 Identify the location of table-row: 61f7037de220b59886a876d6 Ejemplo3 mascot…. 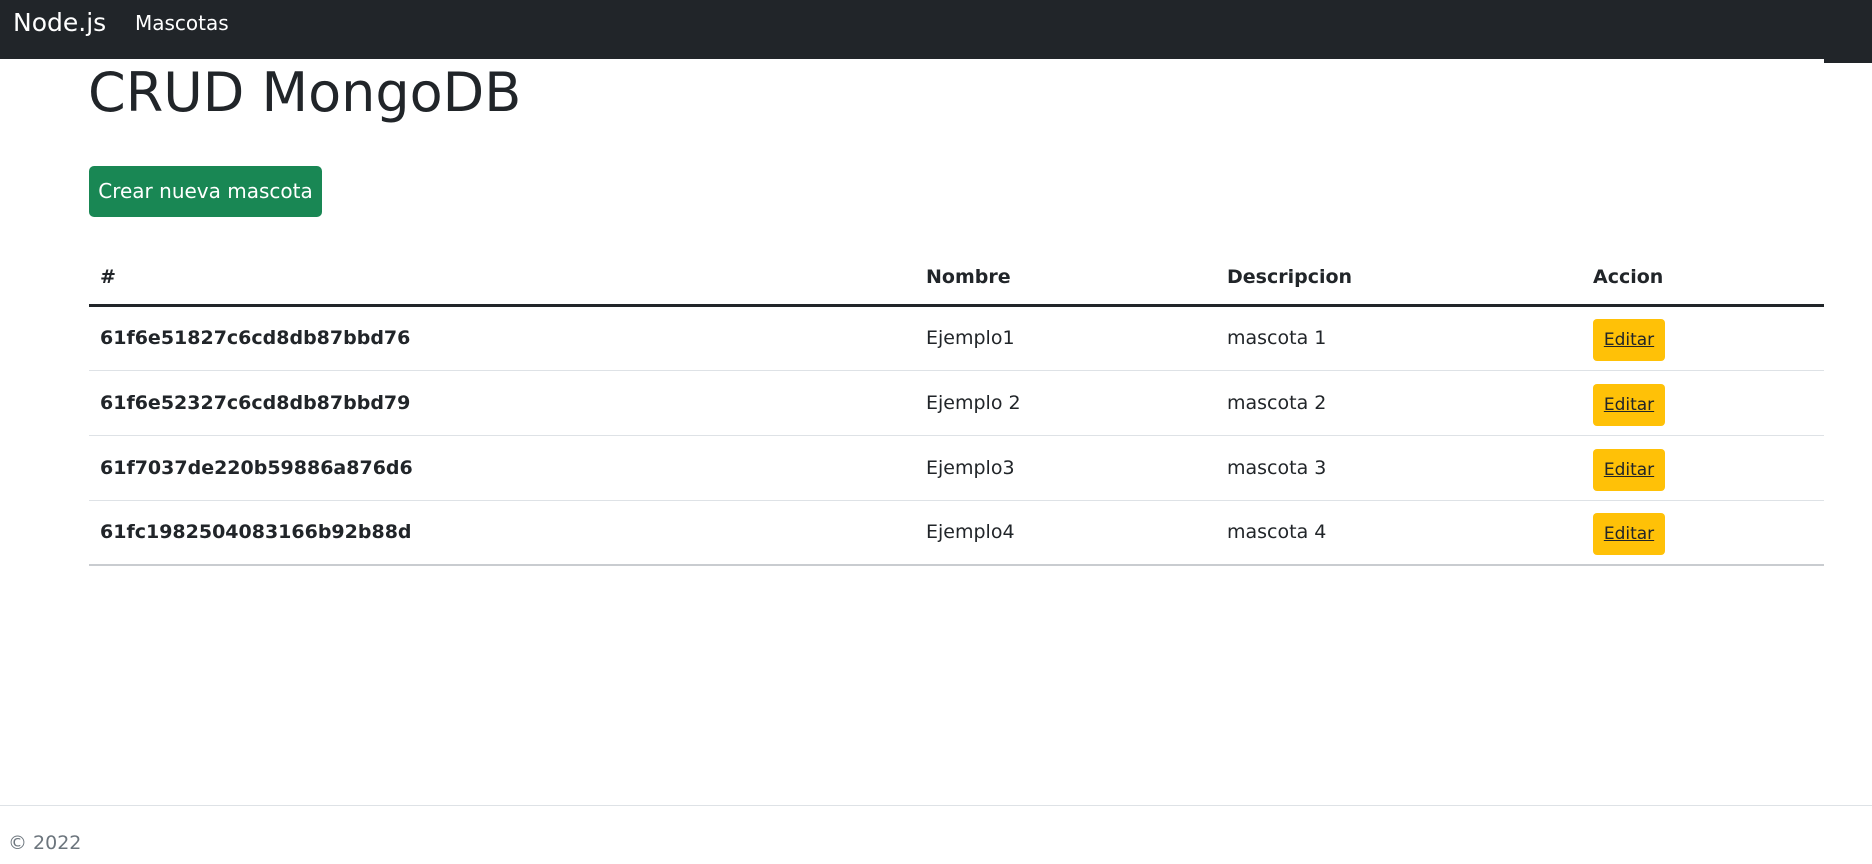
(956, 468).